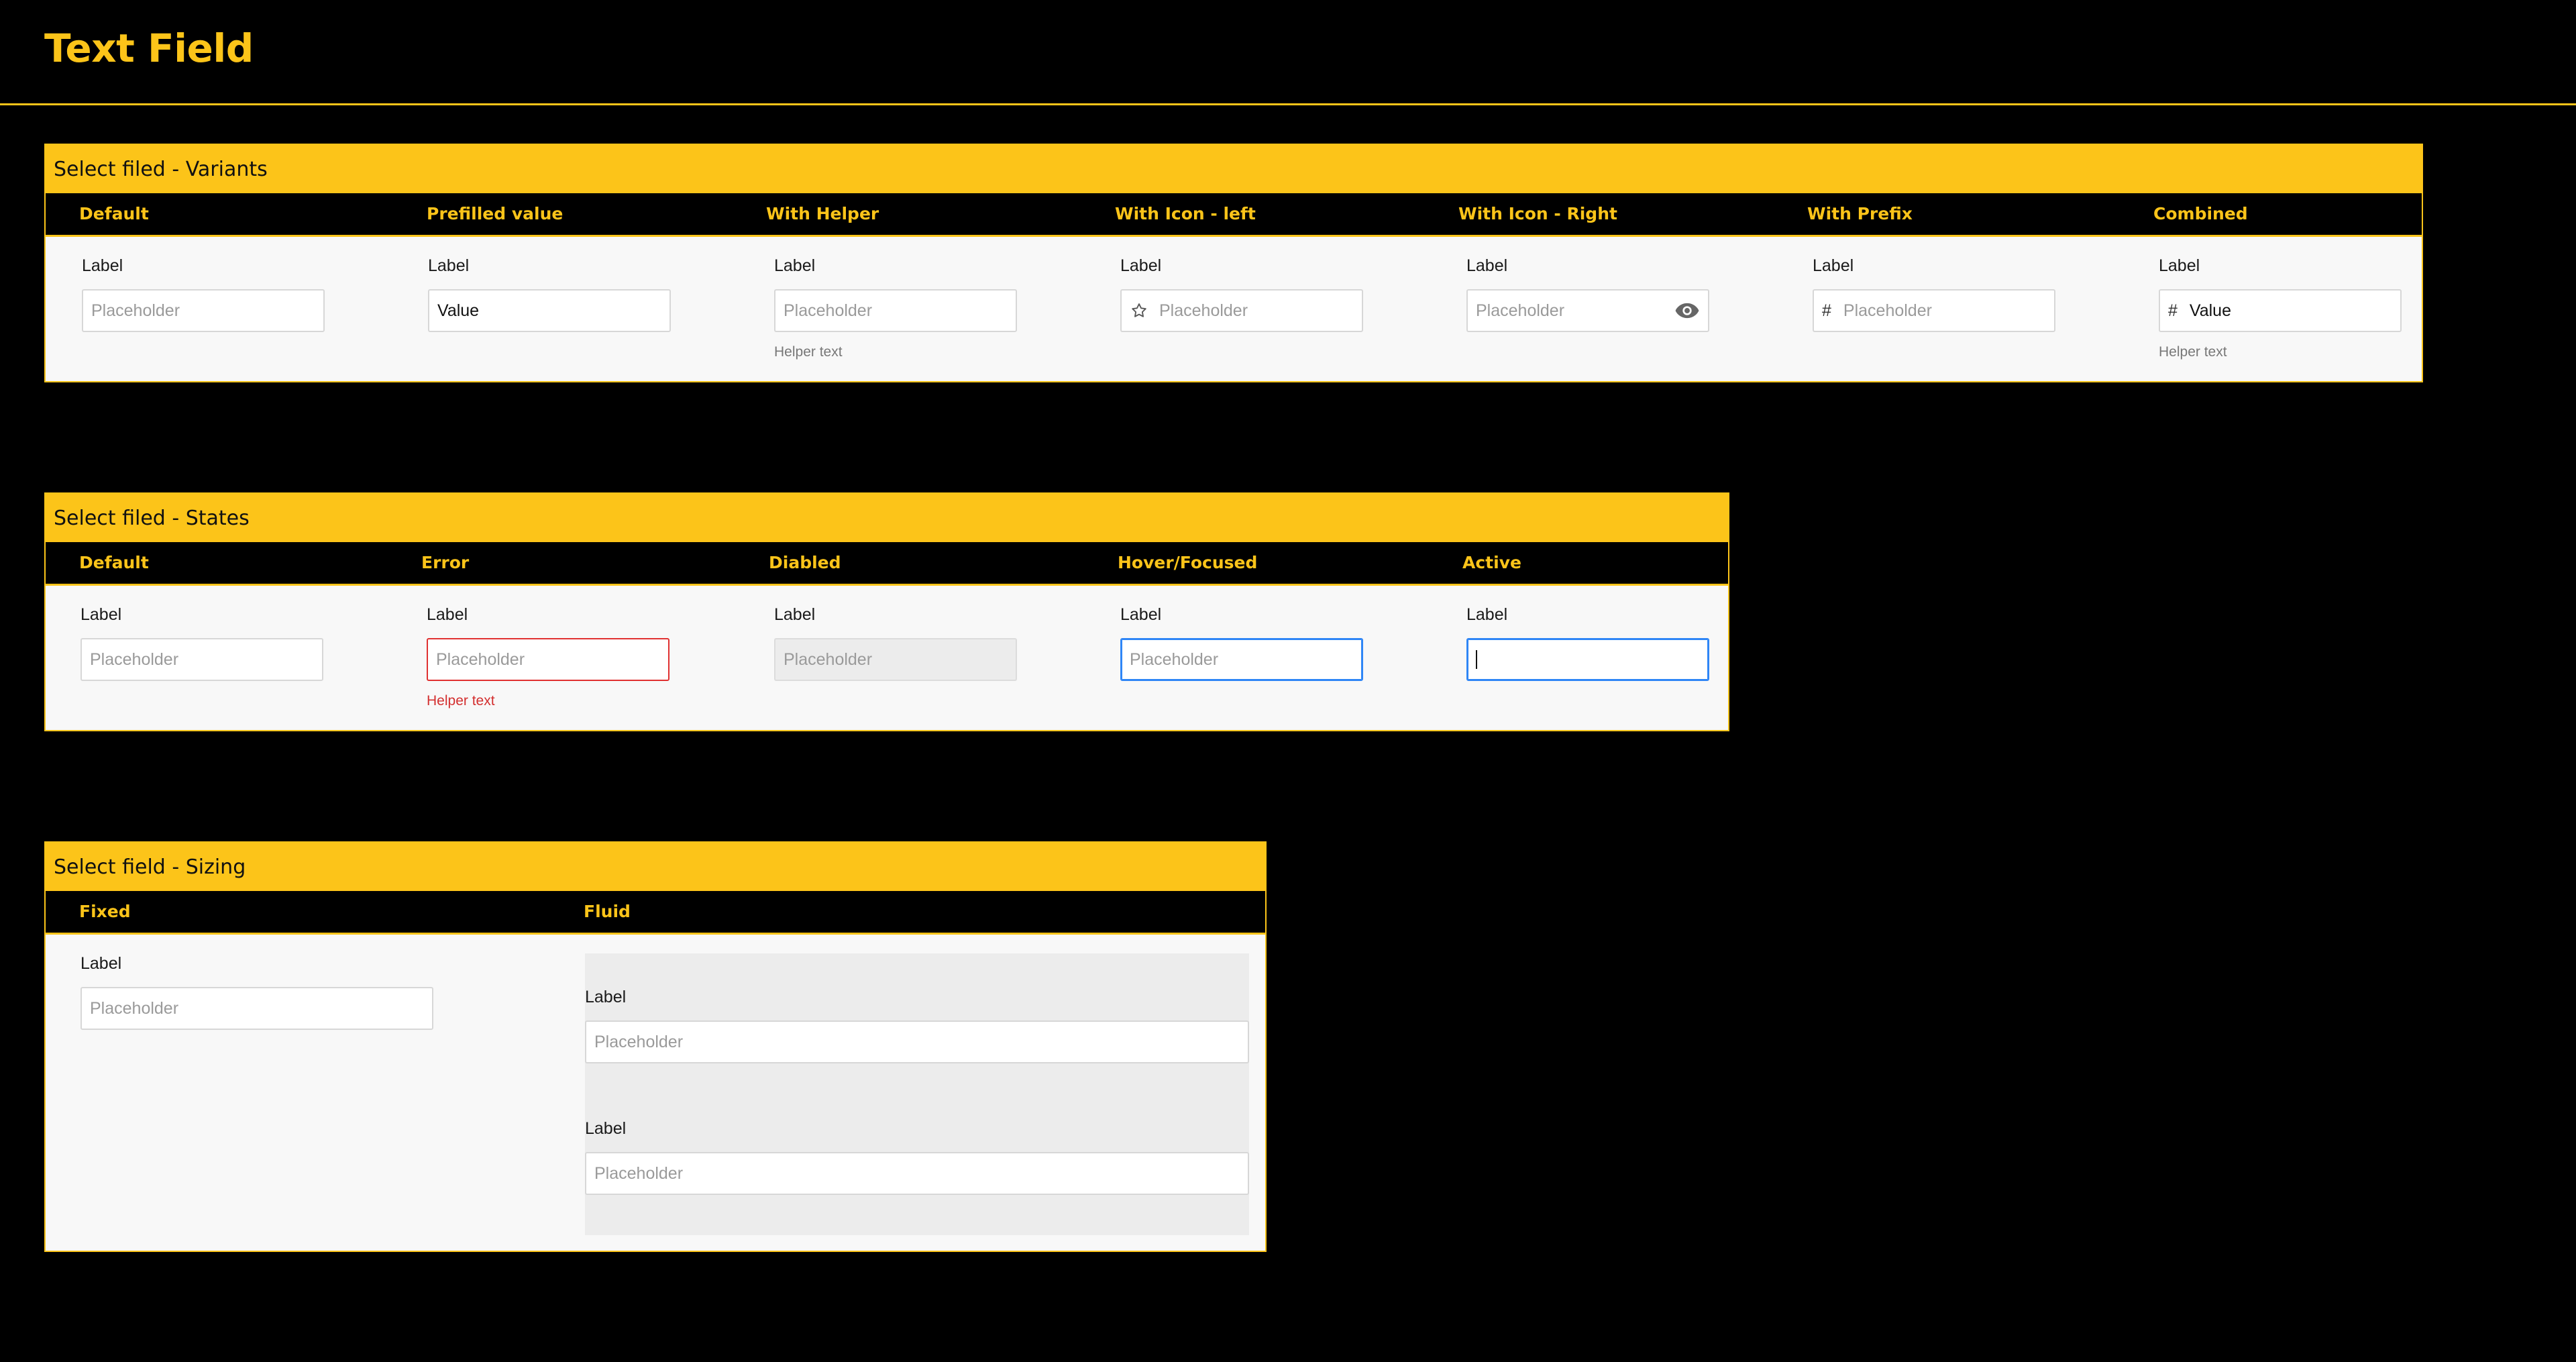 The height and width of the screenshot is (1362, 2576). I want to click on text-field-prefilled: Label Value, so click(549, 294).